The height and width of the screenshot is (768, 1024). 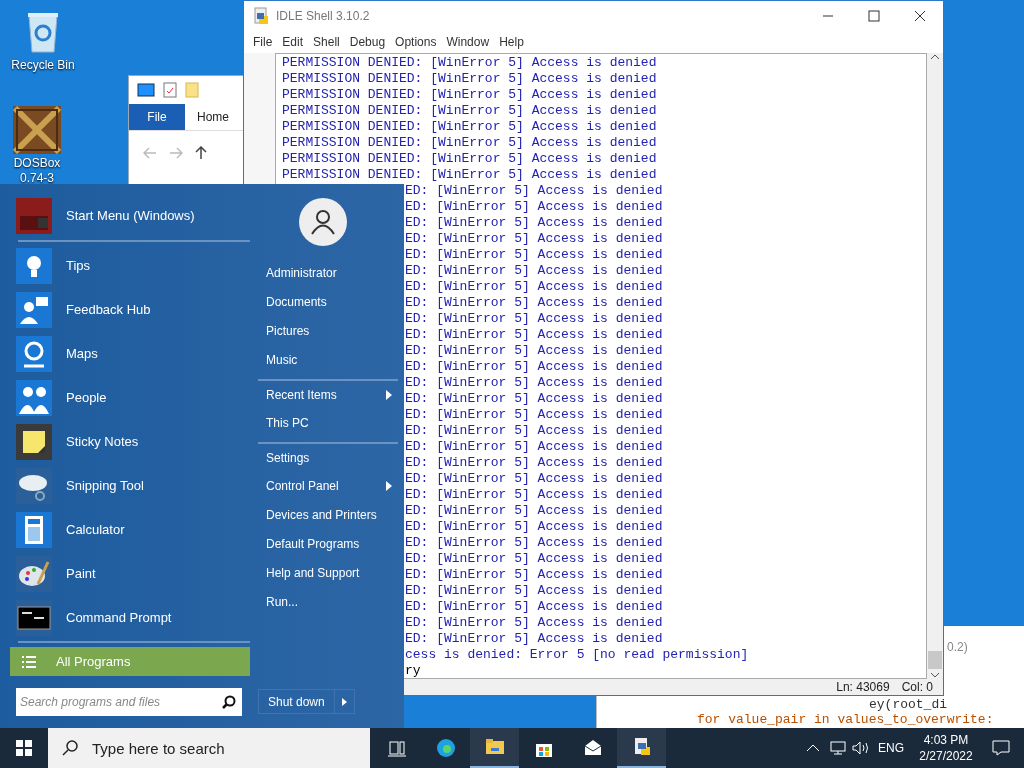 What do you see at coordinates (34, 442) in the screenshot?
I see `sticky-note-icon` at bounding box center [34, 442].